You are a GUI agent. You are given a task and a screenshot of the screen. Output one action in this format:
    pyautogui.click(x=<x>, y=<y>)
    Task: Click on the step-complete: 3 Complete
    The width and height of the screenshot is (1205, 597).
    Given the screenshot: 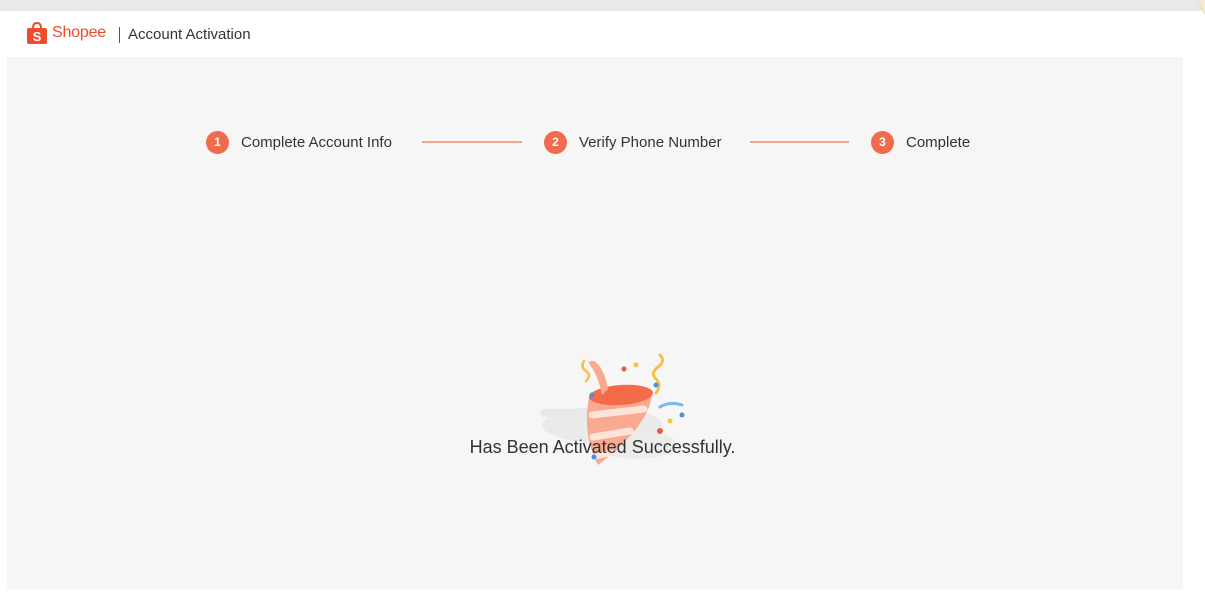 What is the action you would take?
    pyautogui.click(x=920, y=142)
    